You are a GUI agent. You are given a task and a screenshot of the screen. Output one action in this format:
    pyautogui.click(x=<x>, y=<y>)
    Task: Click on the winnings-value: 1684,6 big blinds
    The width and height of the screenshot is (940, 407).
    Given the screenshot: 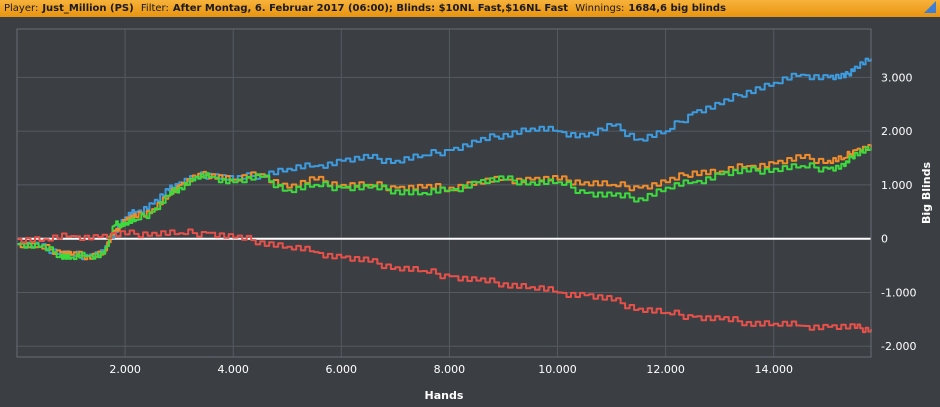 What is the action you would take?
    pyautogui.click(x=677, y=8)
    